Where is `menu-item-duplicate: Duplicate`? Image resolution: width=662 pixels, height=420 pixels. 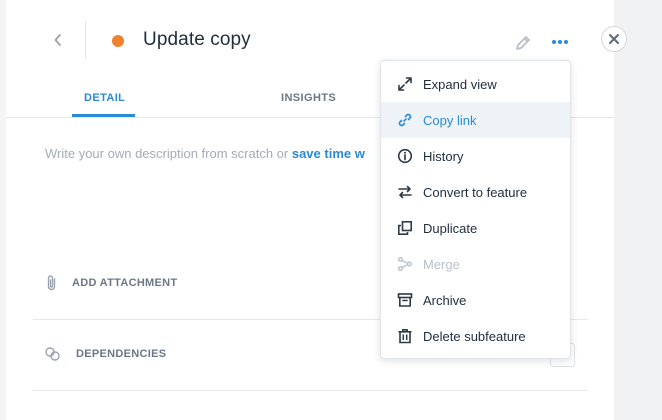
menu-item-duplicate: Duplicate is located at coordinates (475, 228).